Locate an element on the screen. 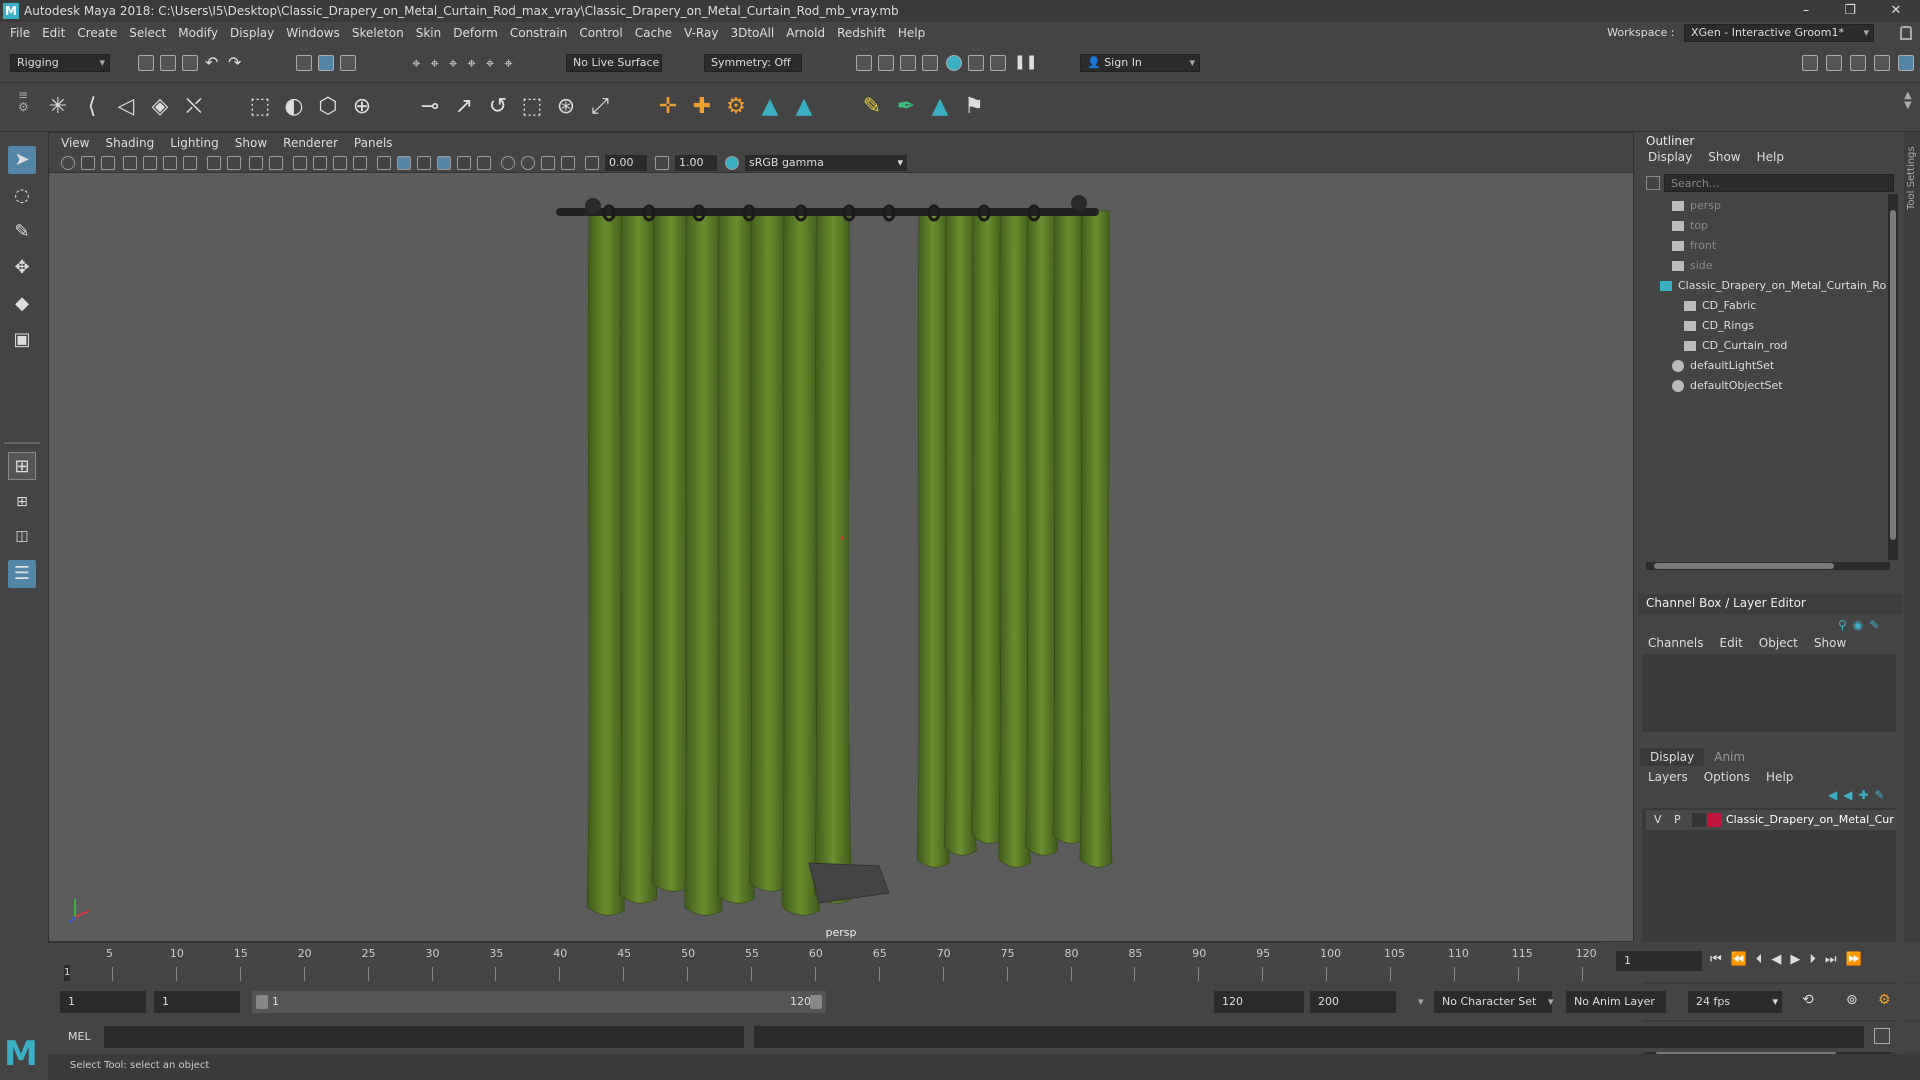  layer-type-box is located at coordinates (1699, 820).